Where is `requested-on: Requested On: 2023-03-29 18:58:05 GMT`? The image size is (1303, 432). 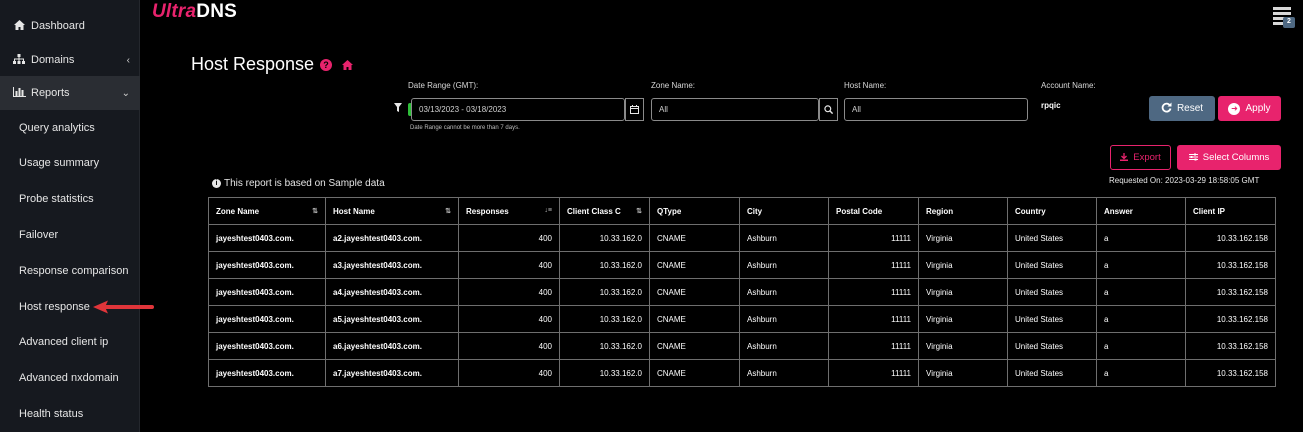 requested-on: Requested On: 2023-03-29 18:58:05 GMT is located at coordinates (1184, 180).